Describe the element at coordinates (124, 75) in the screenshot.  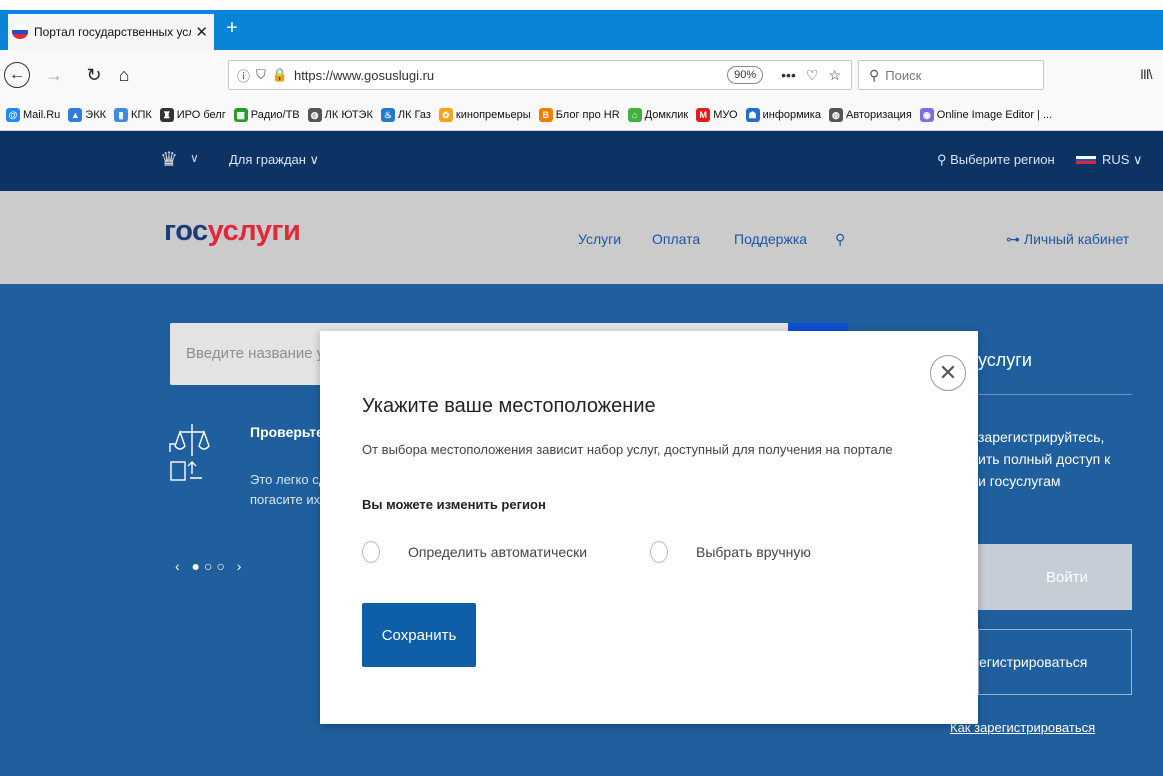
I see `home-button: ⌂` at that location.